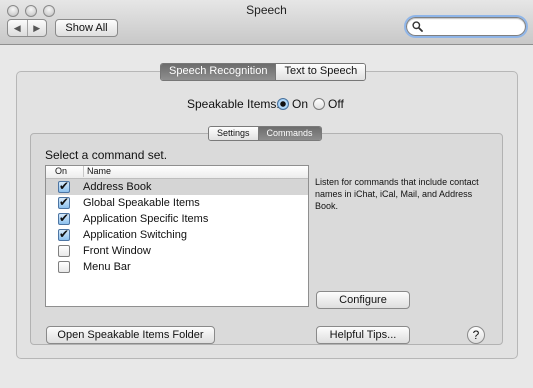  Describe the element at coordinates (320, 72) in the screenshot. I see `tab-text-to-speech: Text to Speech` at that location.